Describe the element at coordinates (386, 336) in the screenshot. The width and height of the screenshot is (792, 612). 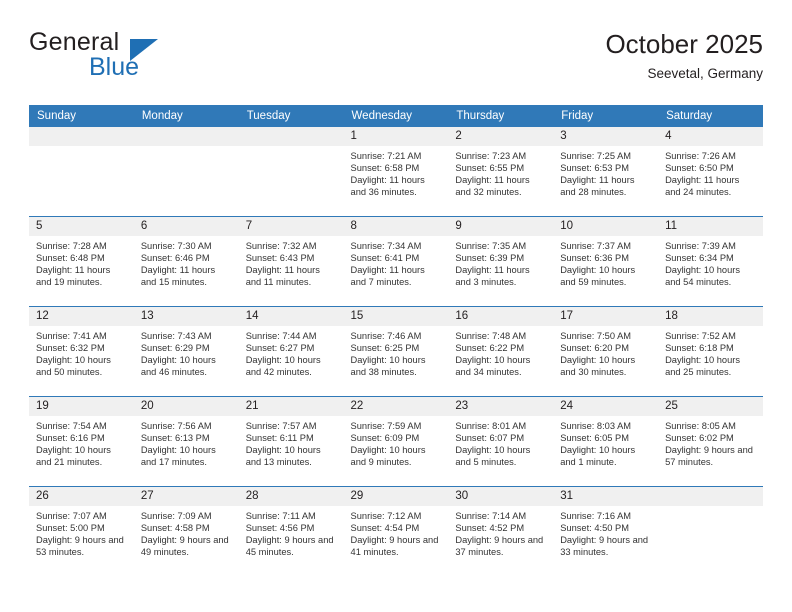
I see `sunrise-text: Sunrise: 7:46 AM` at that location.